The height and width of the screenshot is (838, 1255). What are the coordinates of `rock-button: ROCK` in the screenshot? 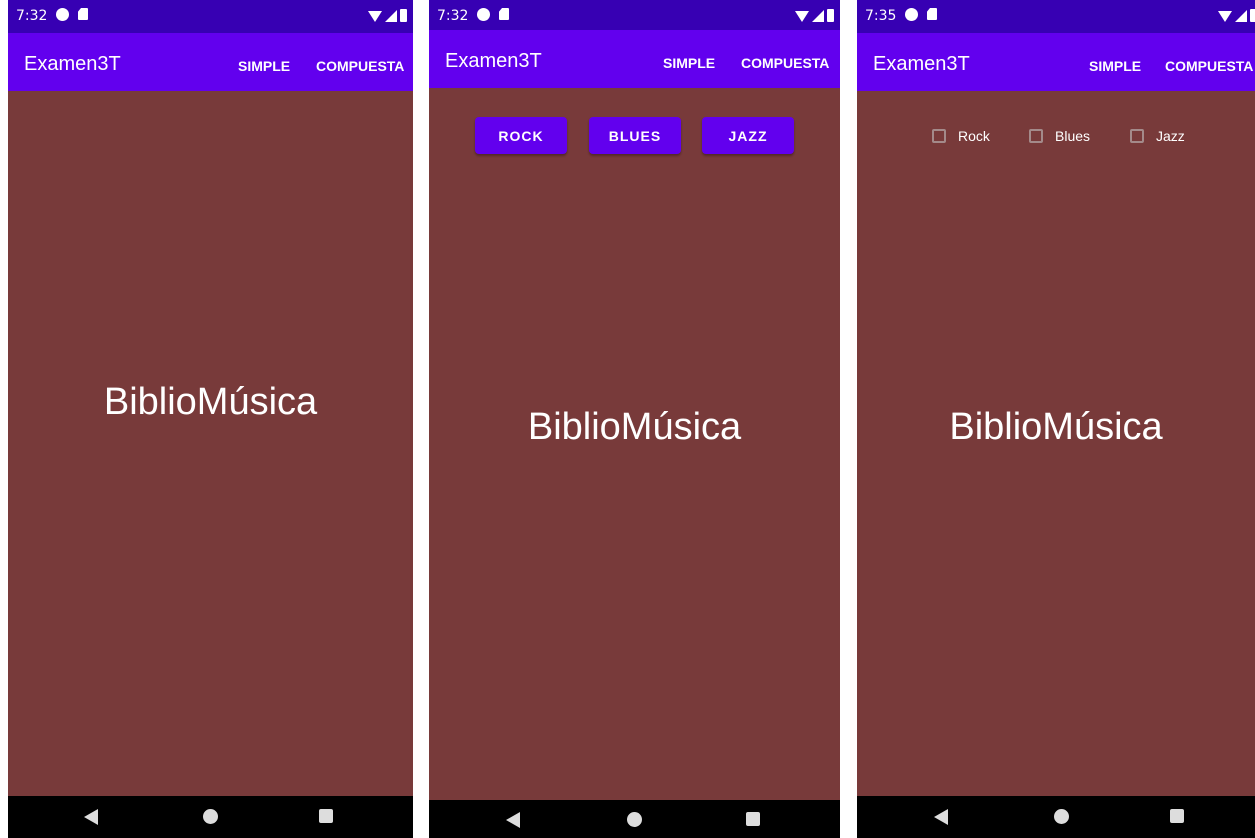 It's located at (521, 135).